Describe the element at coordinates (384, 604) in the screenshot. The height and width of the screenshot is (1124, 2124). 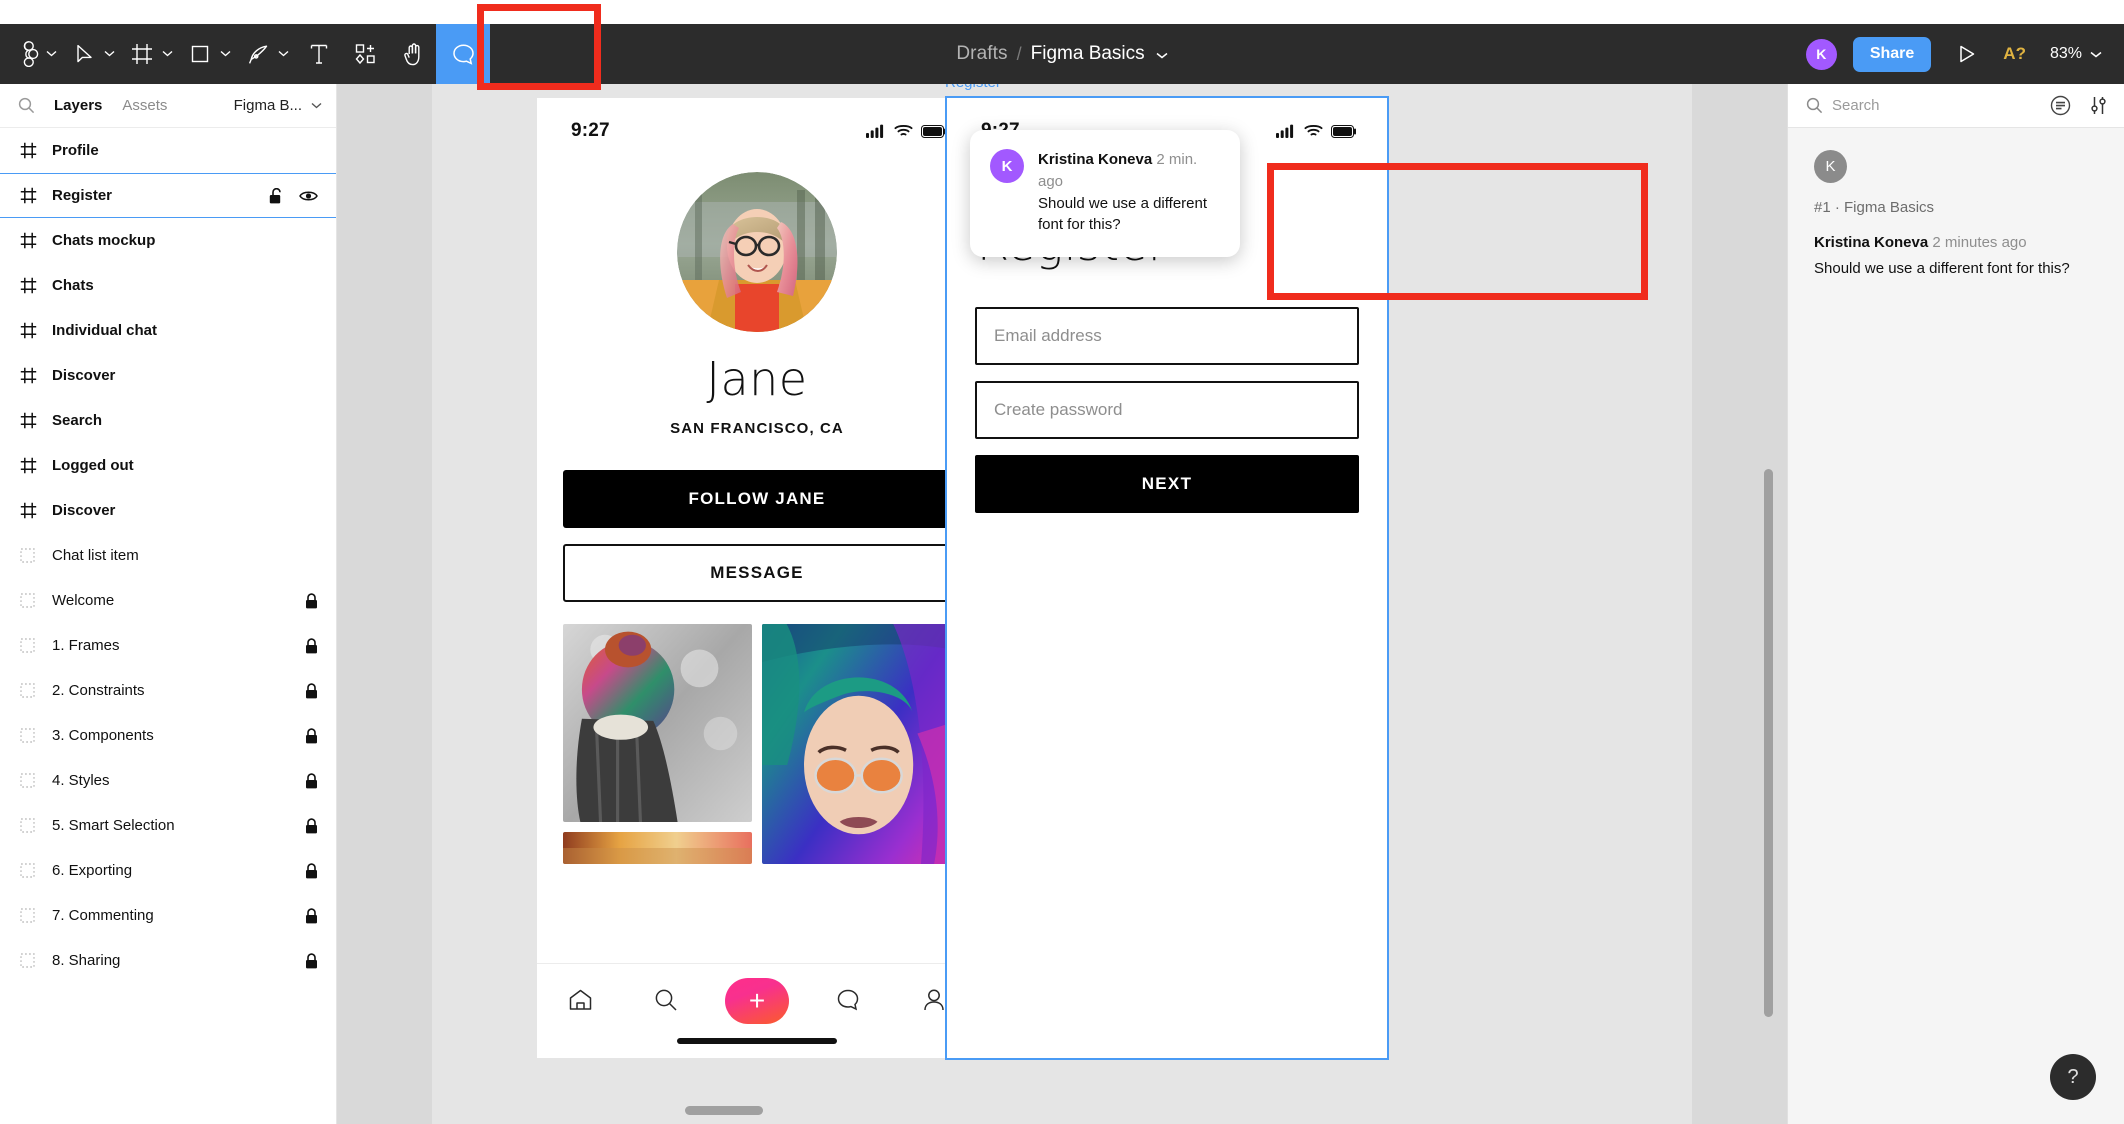
I see `canvas-gutter-left` at that location.